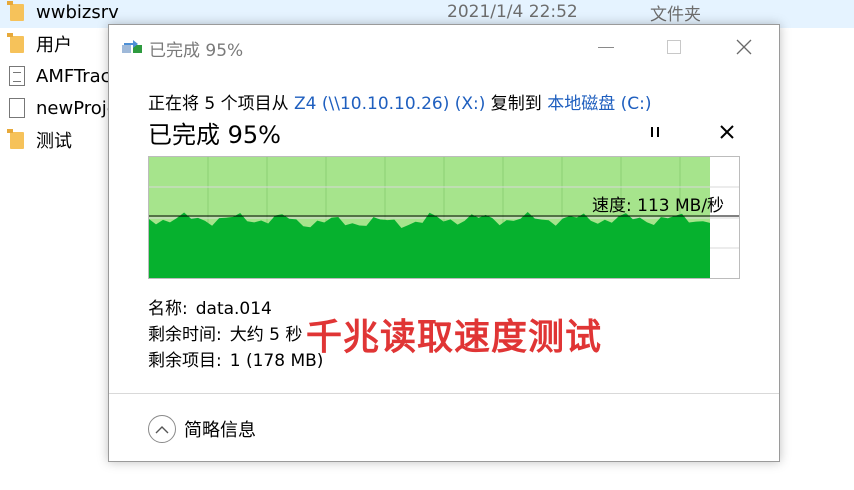 Image resolution: width=854 pixels, height=490 pixels. Describe the element at coordinates (220, 430) in the screenshot. I see `fewer-details-label: 简略信息` at that location.